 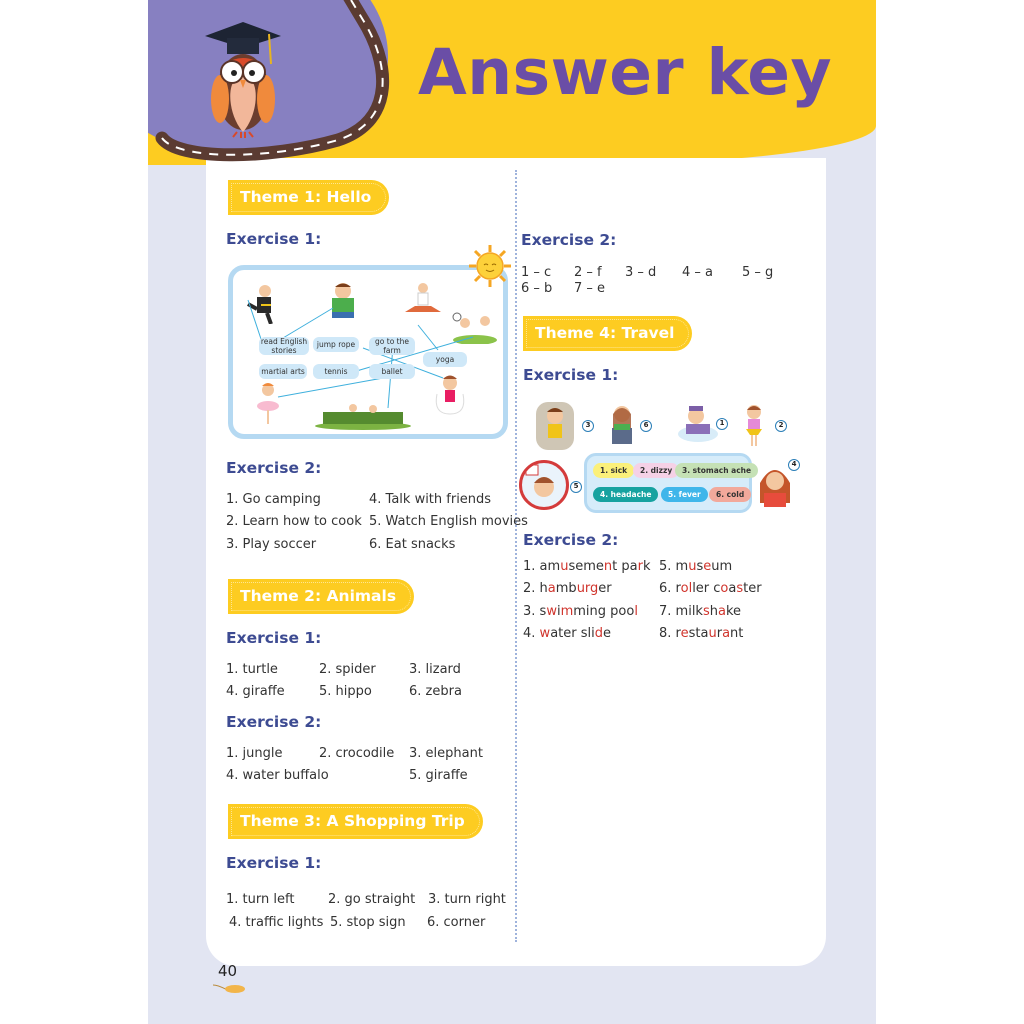 What do you see at coordinates (284, 346) in the screenshot?
I see `tag-read-english-stories: read English stories` at bounding box center [284, 346].